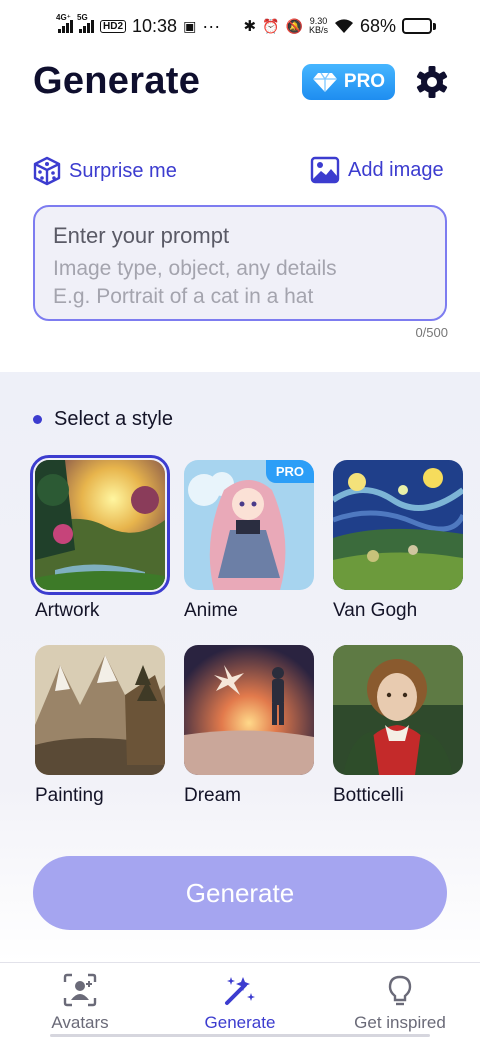 This screenshot has height=1040, width=480. I want to click on nav-item-generate: Generate, so click(240, 1003).